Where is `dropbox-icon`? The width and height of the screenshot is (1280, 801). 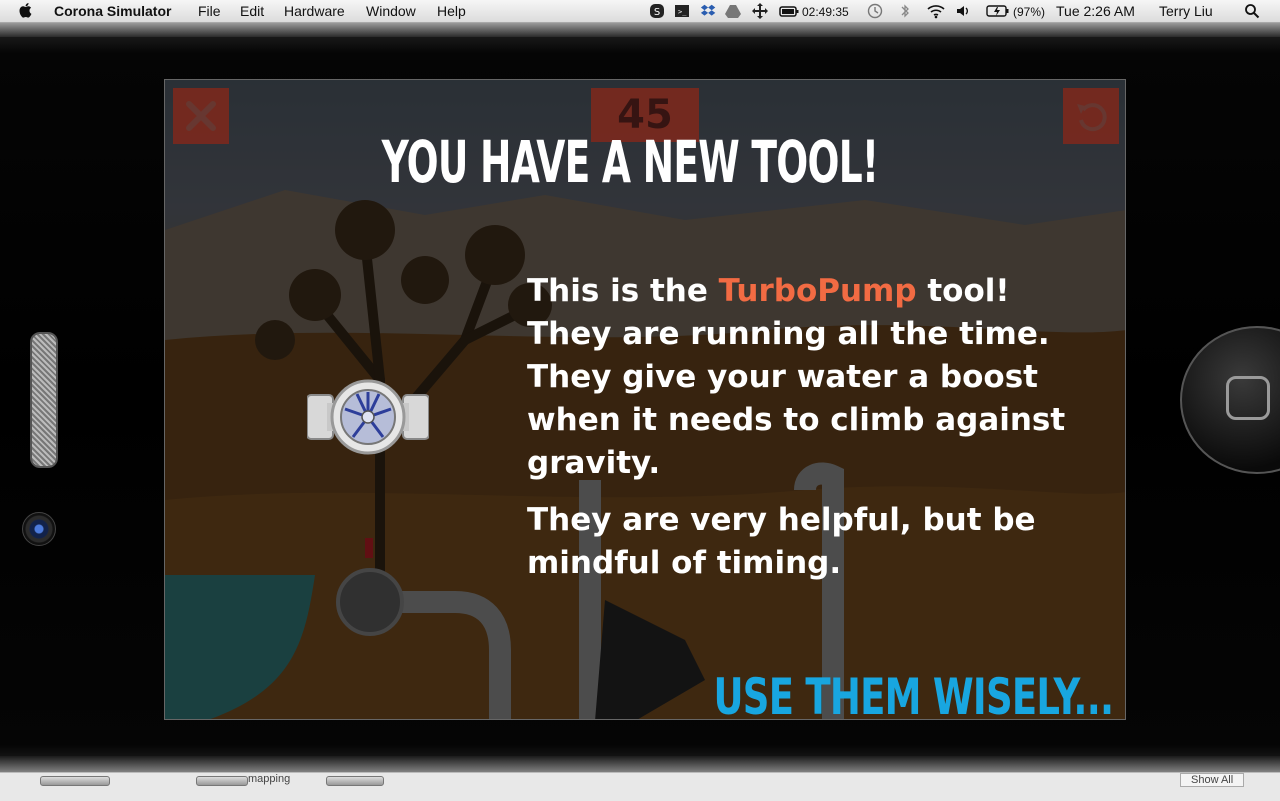 dropbox-icon is located at coordinates (708, 11).